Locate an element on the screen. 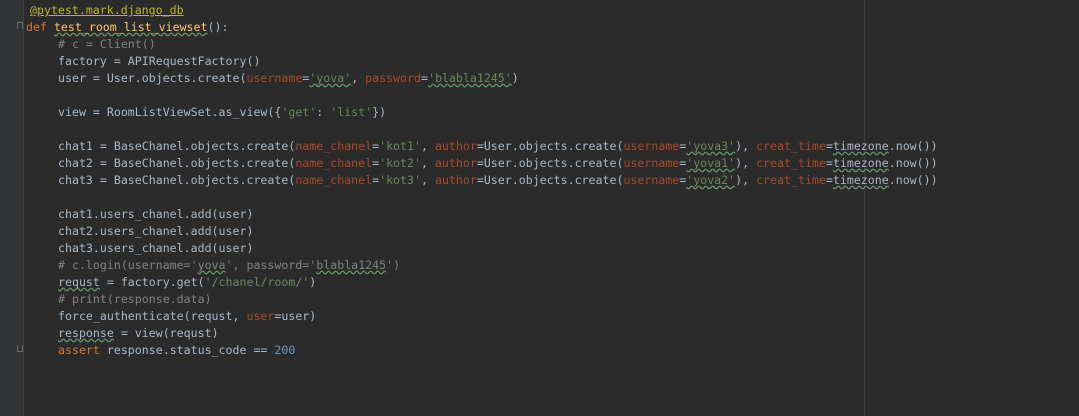 This screenshot has width=1079, height=416. code-text: view = RoomListViewSet.as_view({ is located at coordinates (170, 112).